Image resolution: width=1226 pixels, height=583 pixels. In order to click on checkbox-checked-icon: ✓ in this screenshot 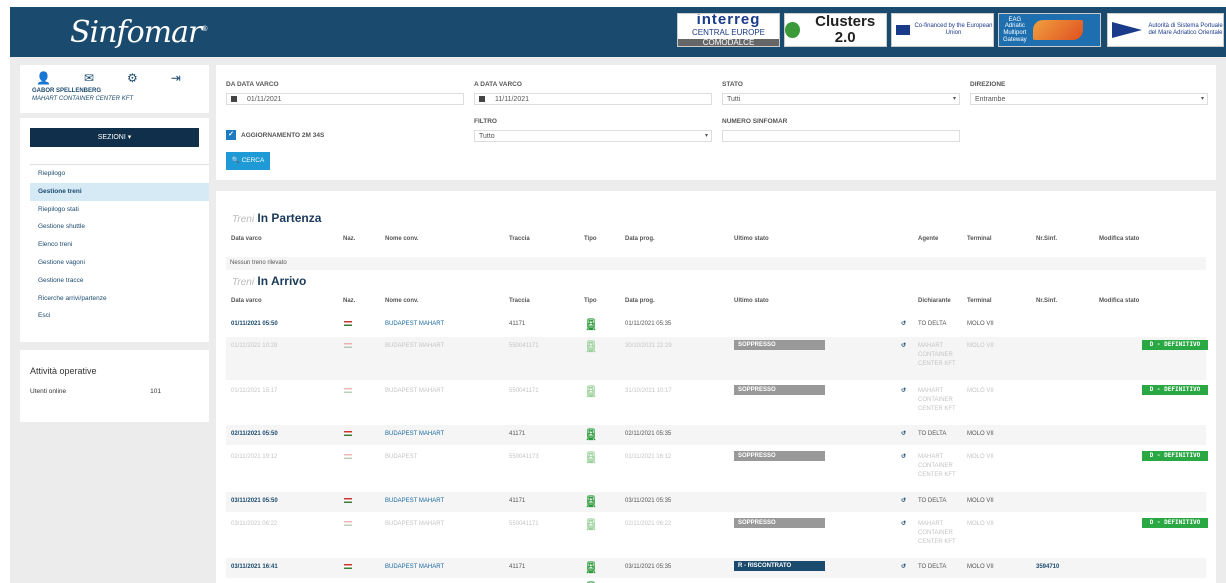, I will do `click(231, 135)`.